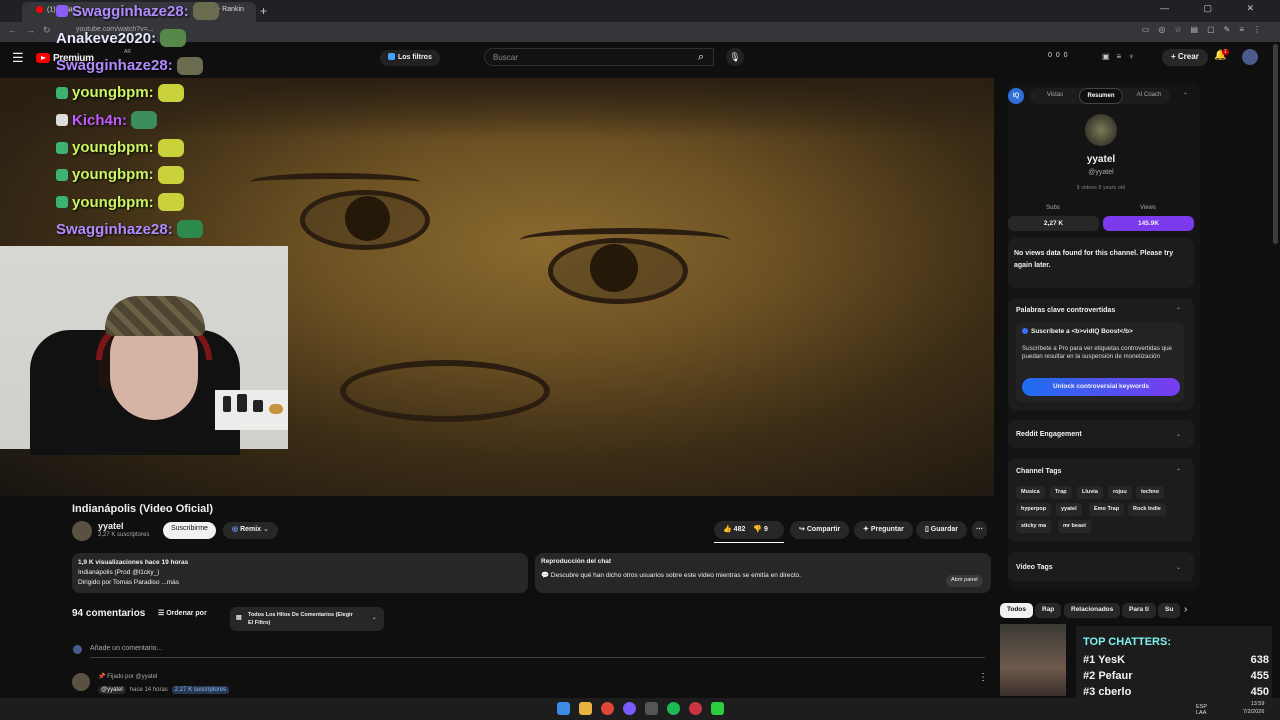 The height and width of the screenshot is (720, 1280). What do you see at coordinates (1185, 609) in the screenshot?
I see `chevron-right-icon: ›` at bounding box center [1185, 609].